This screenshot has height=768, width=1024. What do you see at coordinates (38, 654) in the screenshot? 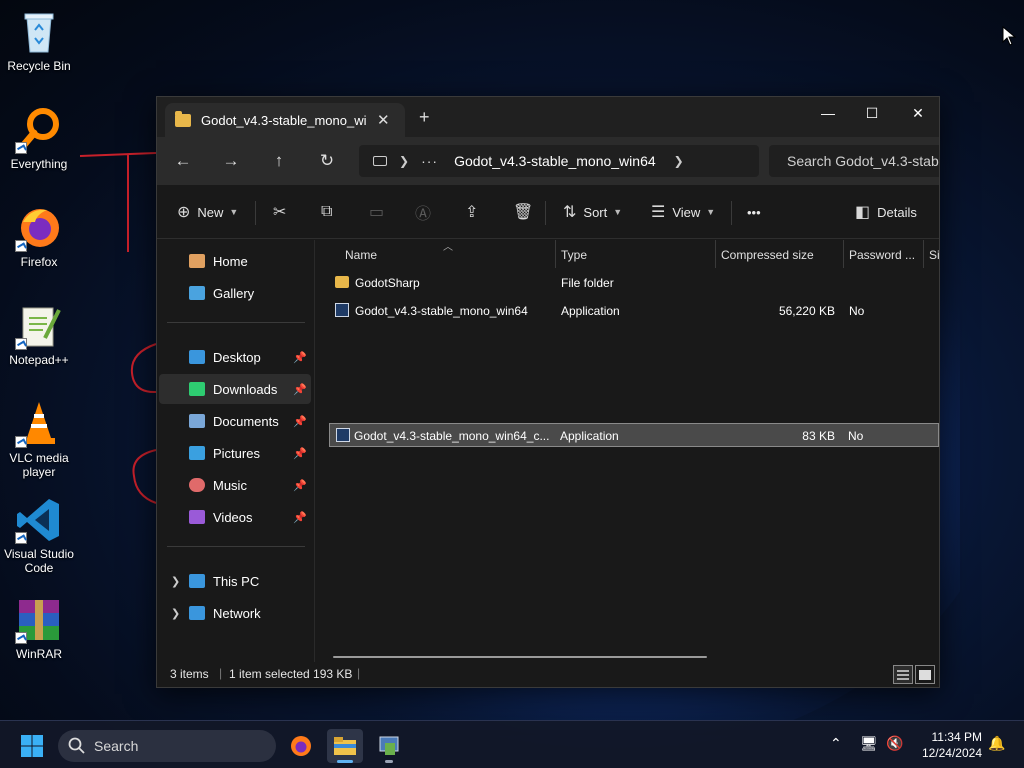
I see `desktop-icon-label: WinRAR` at bounding box center [38, 654].